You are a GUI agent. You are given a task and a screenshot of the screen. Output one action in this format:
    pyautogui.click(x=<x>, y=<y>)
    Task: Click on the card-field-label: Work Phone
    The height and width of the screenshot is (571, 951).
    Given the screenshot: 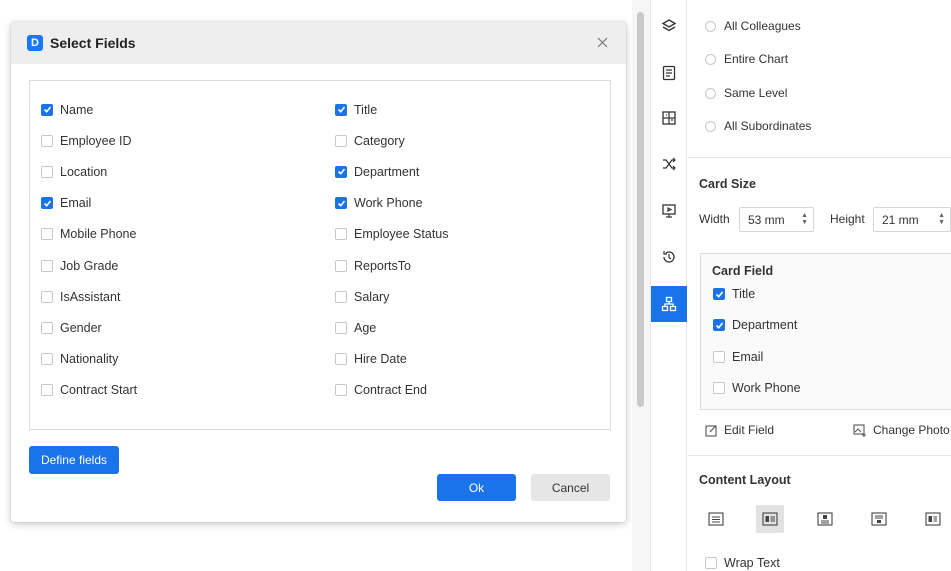 What is the action you would take?
    pyautogui.click(x=766, y=388)
    